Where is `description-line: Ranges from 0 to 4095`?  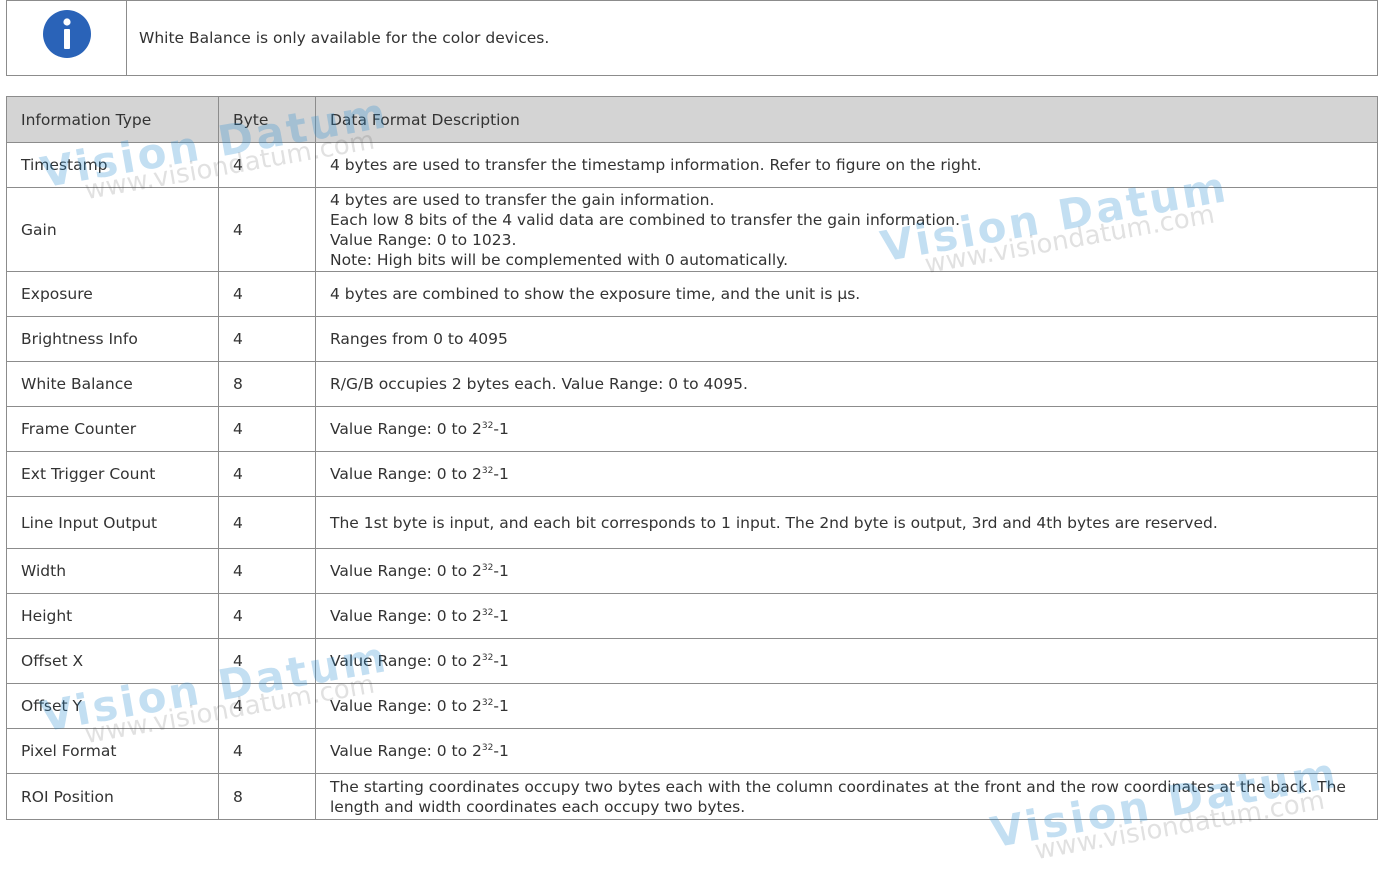
description-line: Ranges from 0 to 4095 is located at coordinates (419, 339).